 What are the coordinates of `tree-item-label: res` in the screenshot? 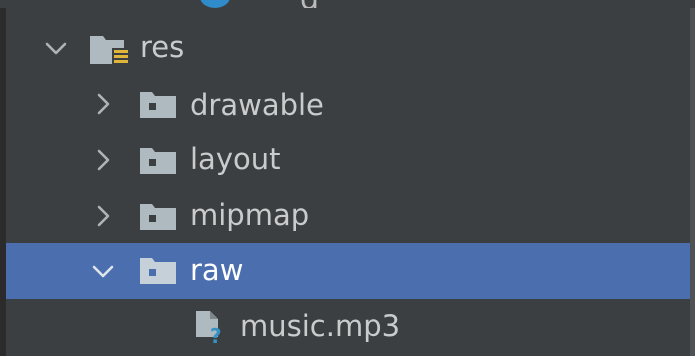 It's located at (162, 47).